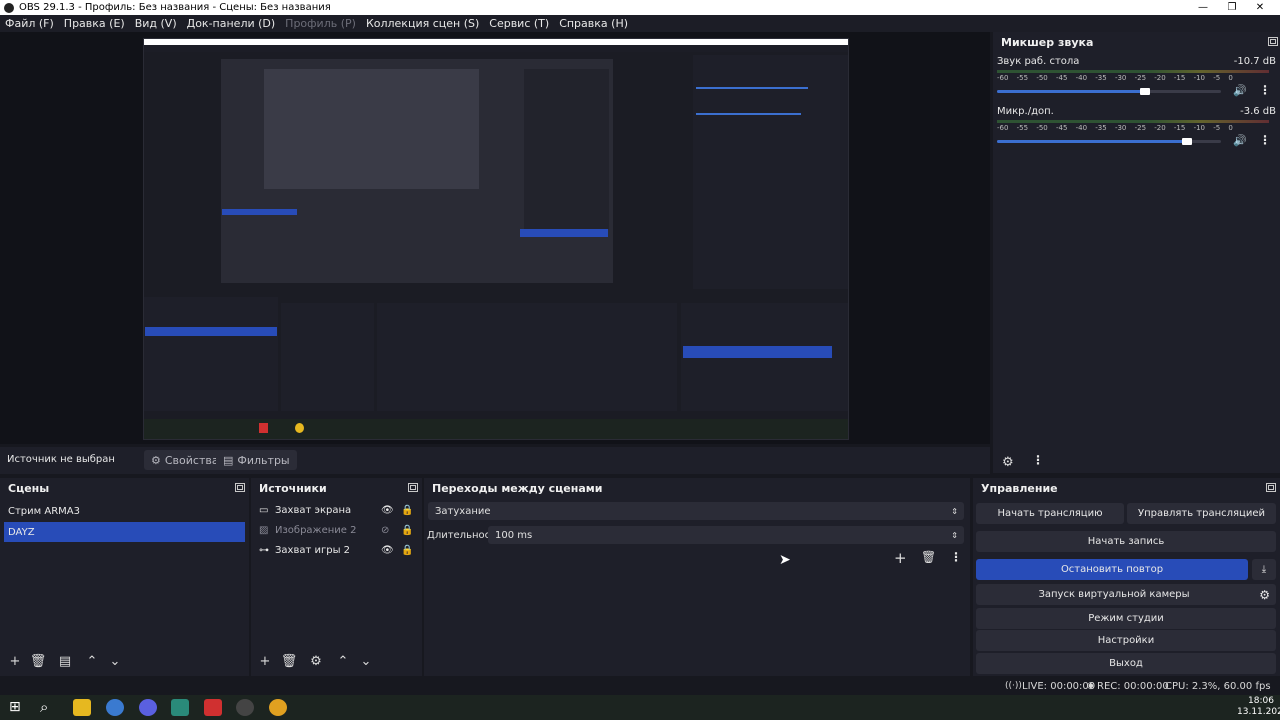 This screenshot has height=720, width=1280. I want to click on scenes-dock: Сцены Стрим ARMA3 DAYZ + 🗑 ▤ ⌃ ⌄, so click(124, 577).